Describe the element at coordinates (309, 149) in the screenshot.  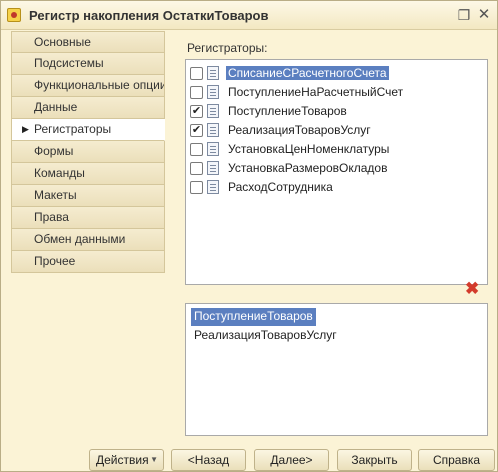
I see `list-item-label: УстановкаЦенНоменклатуры` at that location.